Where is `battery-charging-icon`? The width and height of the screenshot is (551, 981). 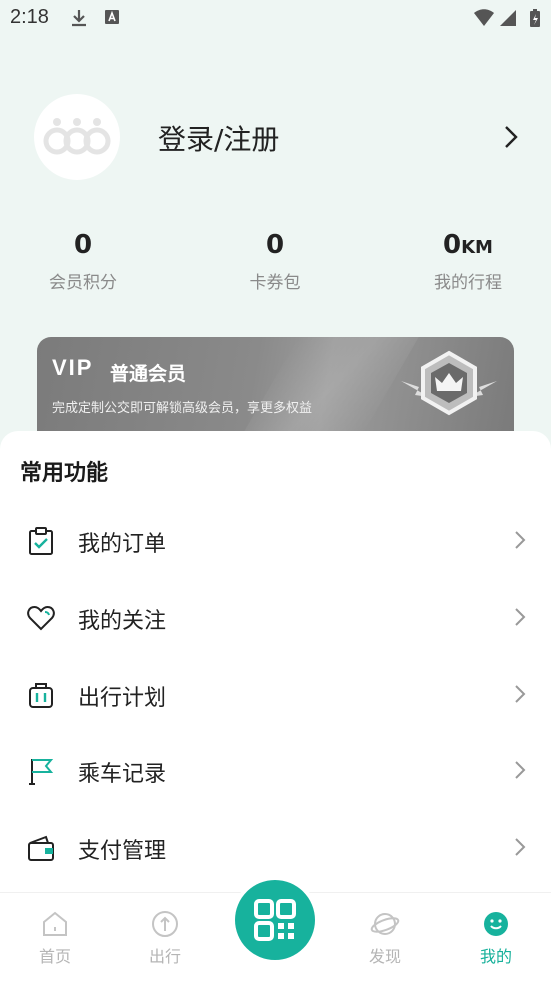 battery-charging-icon is located at coordinates (535, 18).